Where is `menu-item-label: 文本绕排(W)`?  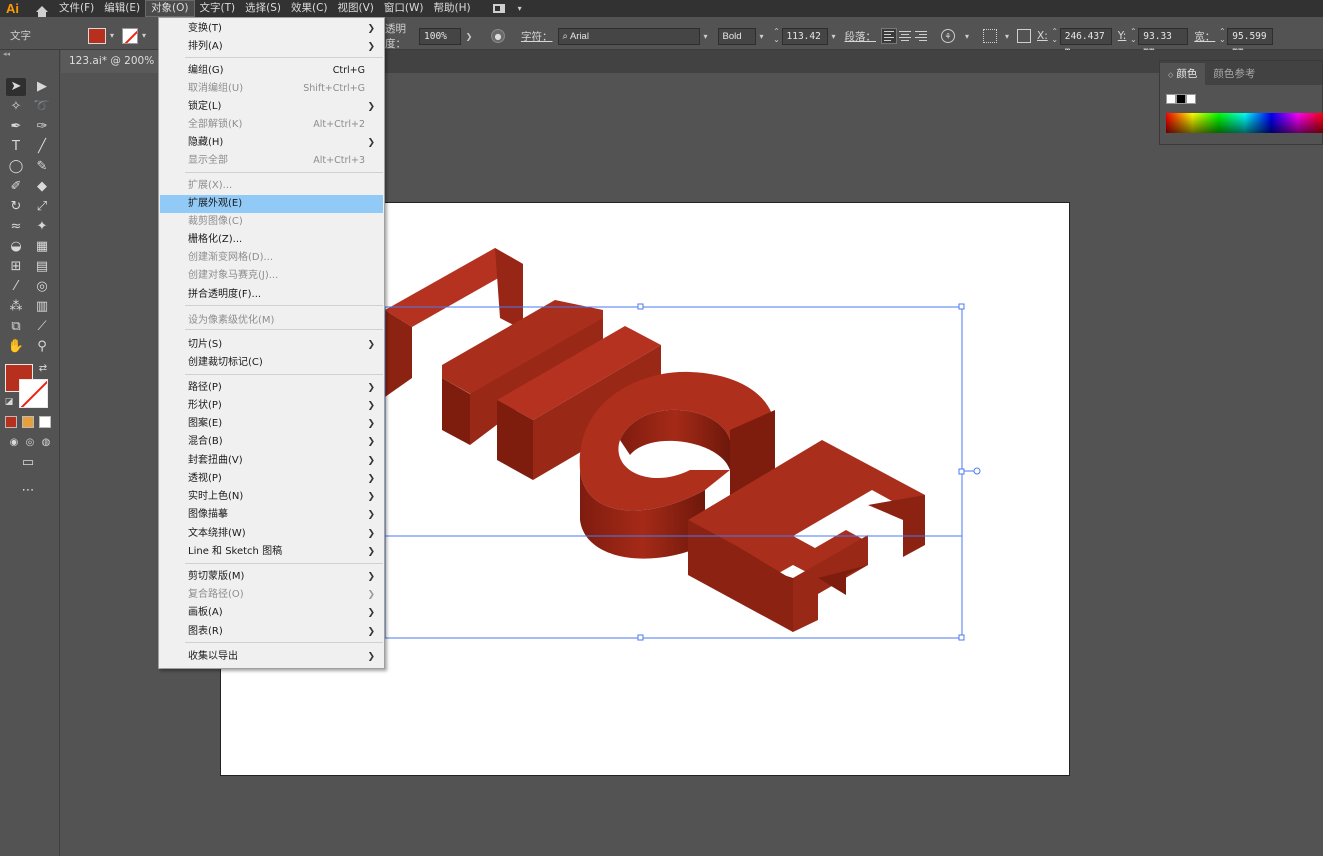 menu-item-label: 文本绕排(W) is located at coordinates (217, 533).